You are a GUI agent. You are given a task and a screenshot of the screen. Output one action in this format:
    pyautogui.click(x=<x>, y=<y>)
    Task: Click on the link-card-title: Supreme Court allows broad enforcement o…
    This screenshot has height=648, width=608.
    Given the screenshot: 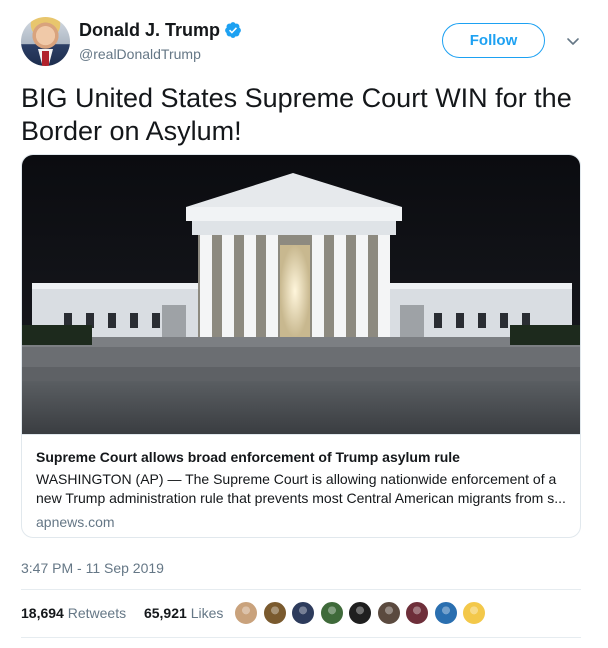 What is the action you would take?
    pyautogui.click(x=301, y=457)
    